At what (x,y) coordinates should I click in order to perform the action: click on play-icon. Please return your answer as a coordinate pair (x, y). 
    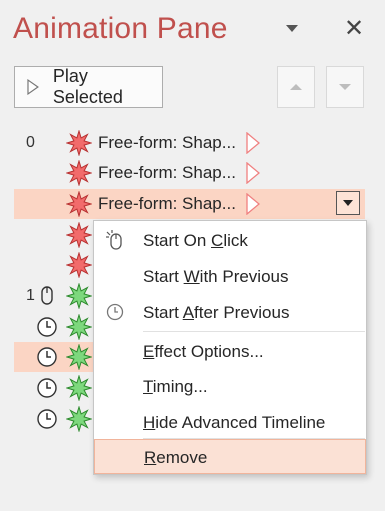
    Looking at the image, I should click on (33, 87).